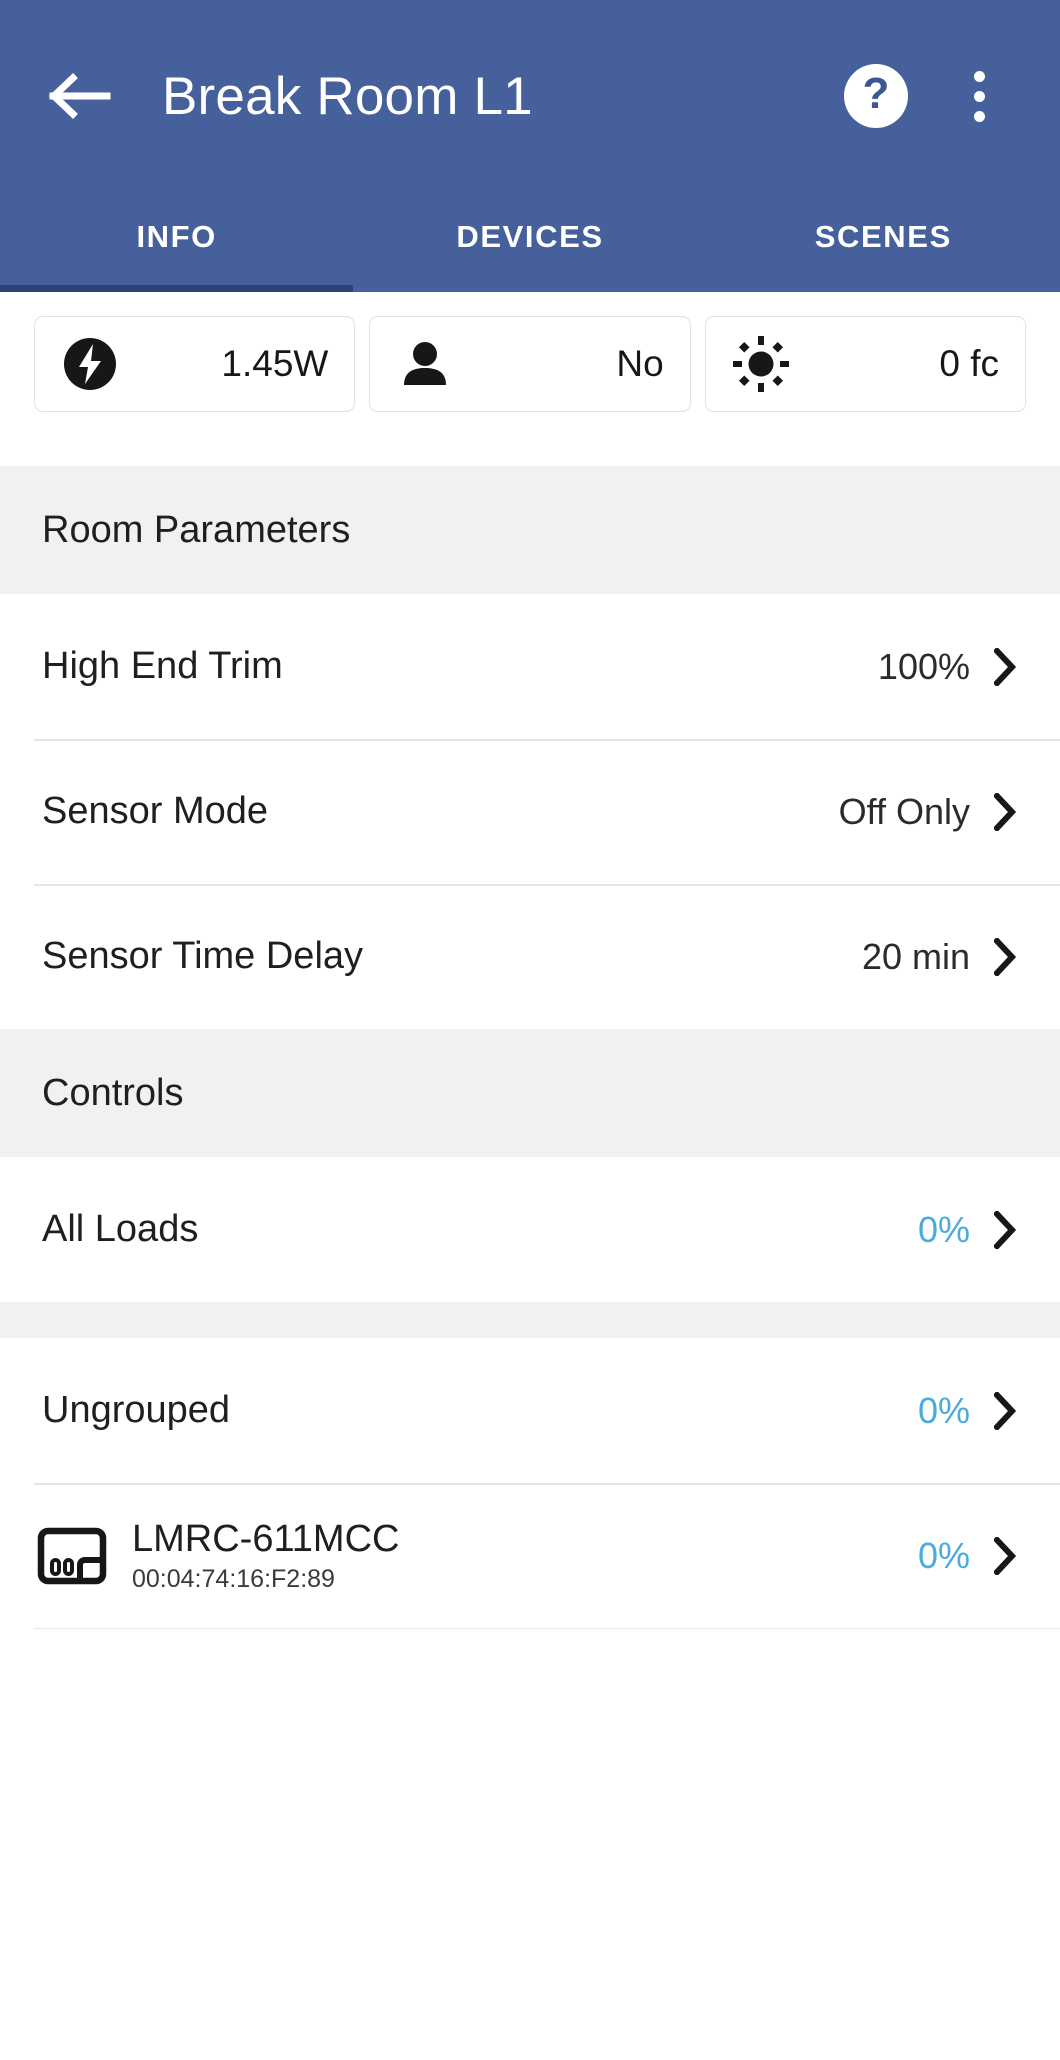 This screenshot has height=2060, width=1060. What do you see at coordinates (883, 242) in the screenshot?
I see `tab-scenes: SCENES` at bounding box center [883, 242].